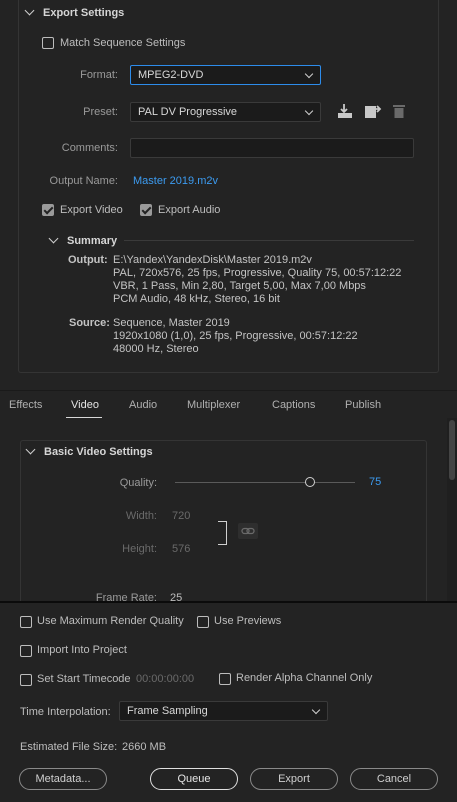 The image size is (457, 802). What do you see at coordinates (92, 241) in the screenshot?
I see `summary-header: Summary` at bounding box center [92, 241].